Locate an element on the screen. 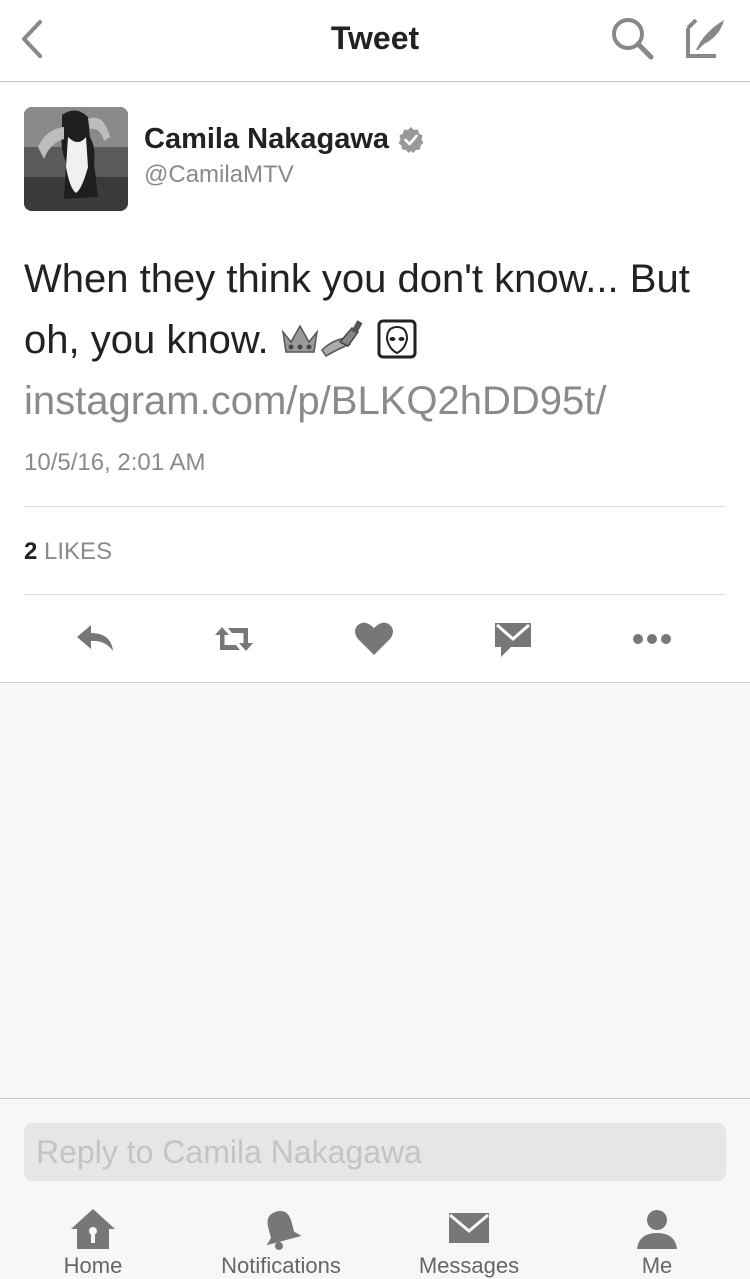 The height and width of the screenshot is (1279, 750). retweet-icon is located at coordinates (234, 639).